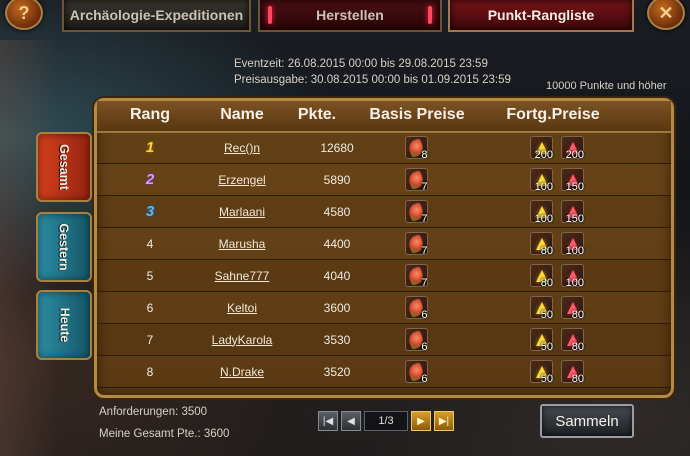  I want to click on next-page-button: ▶, so click(421, 421).